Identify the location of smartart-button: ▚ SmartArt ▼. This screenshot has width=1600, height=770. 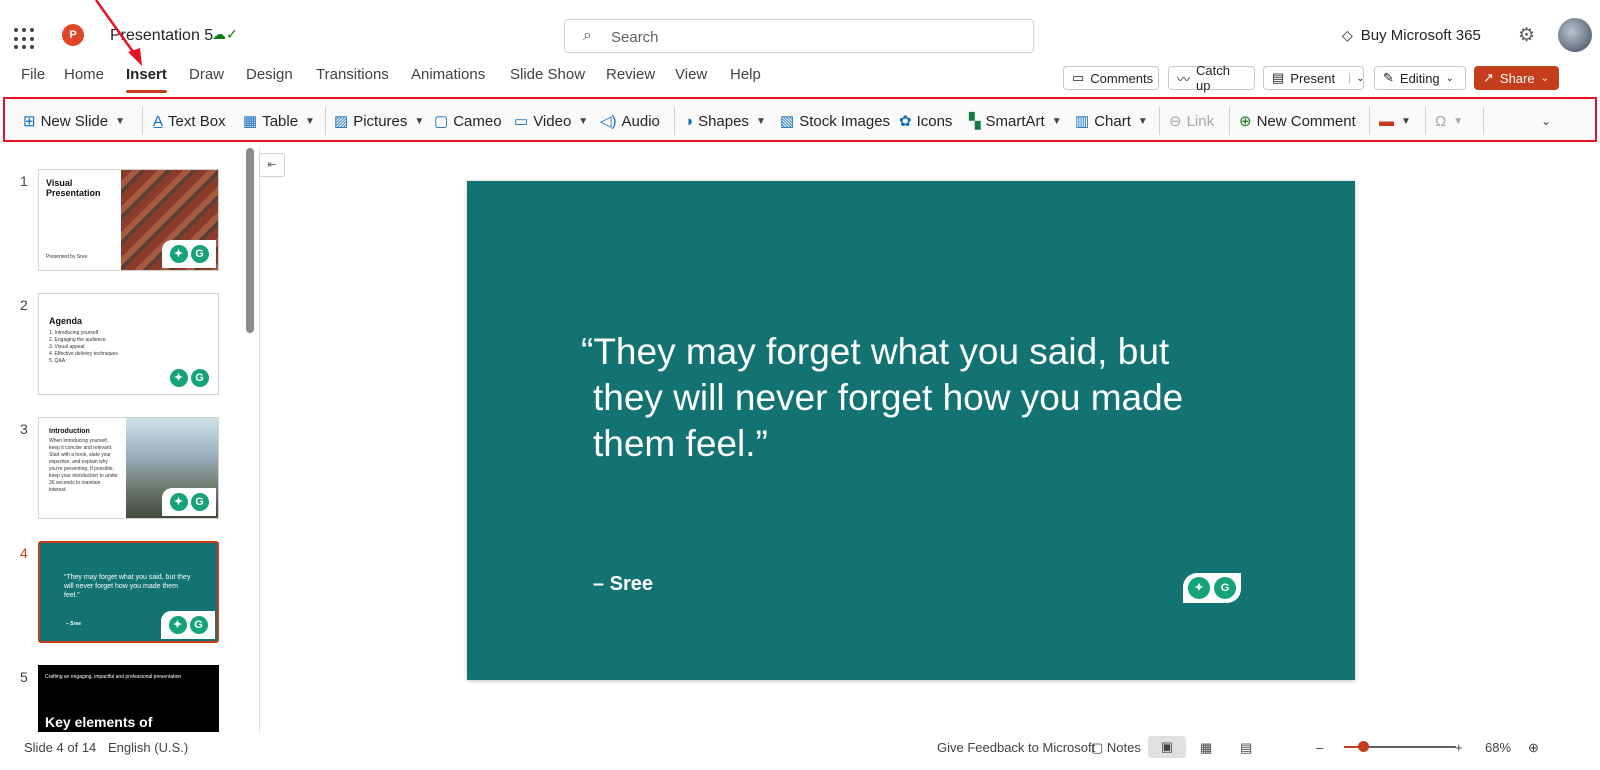
(1015, 121).